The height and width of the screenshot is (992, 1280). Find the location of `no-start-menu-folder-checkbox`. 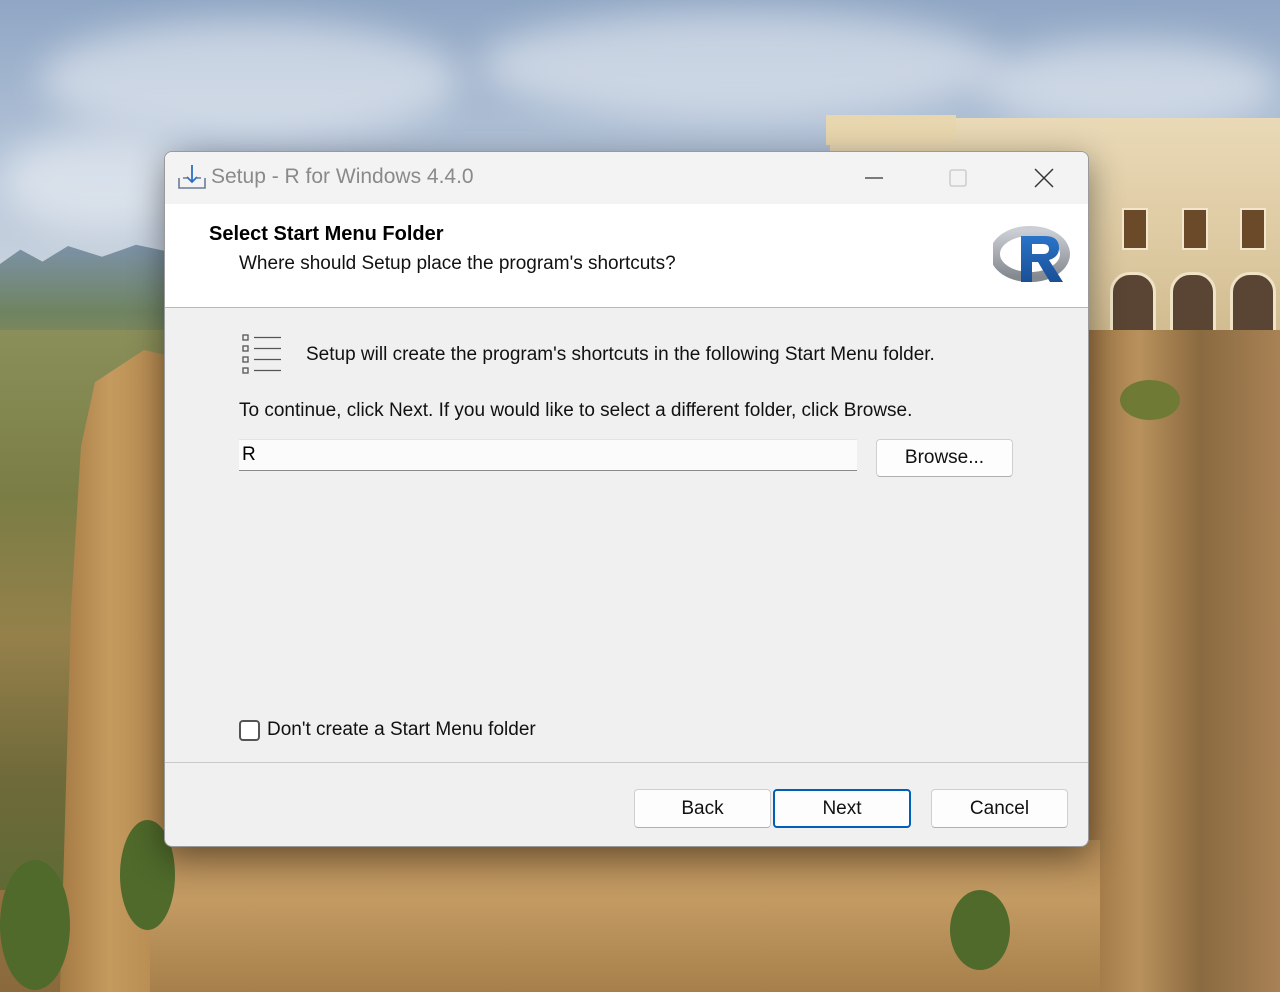

no-start-menu-folder-checkbox is located at coordinates (249, 730).